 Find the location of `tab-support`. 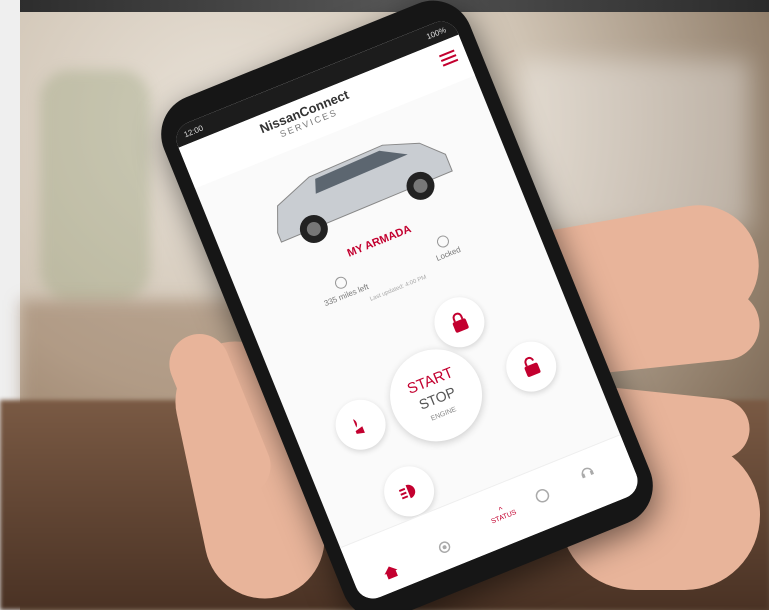

tab-support is located at coordinates (586, 472).